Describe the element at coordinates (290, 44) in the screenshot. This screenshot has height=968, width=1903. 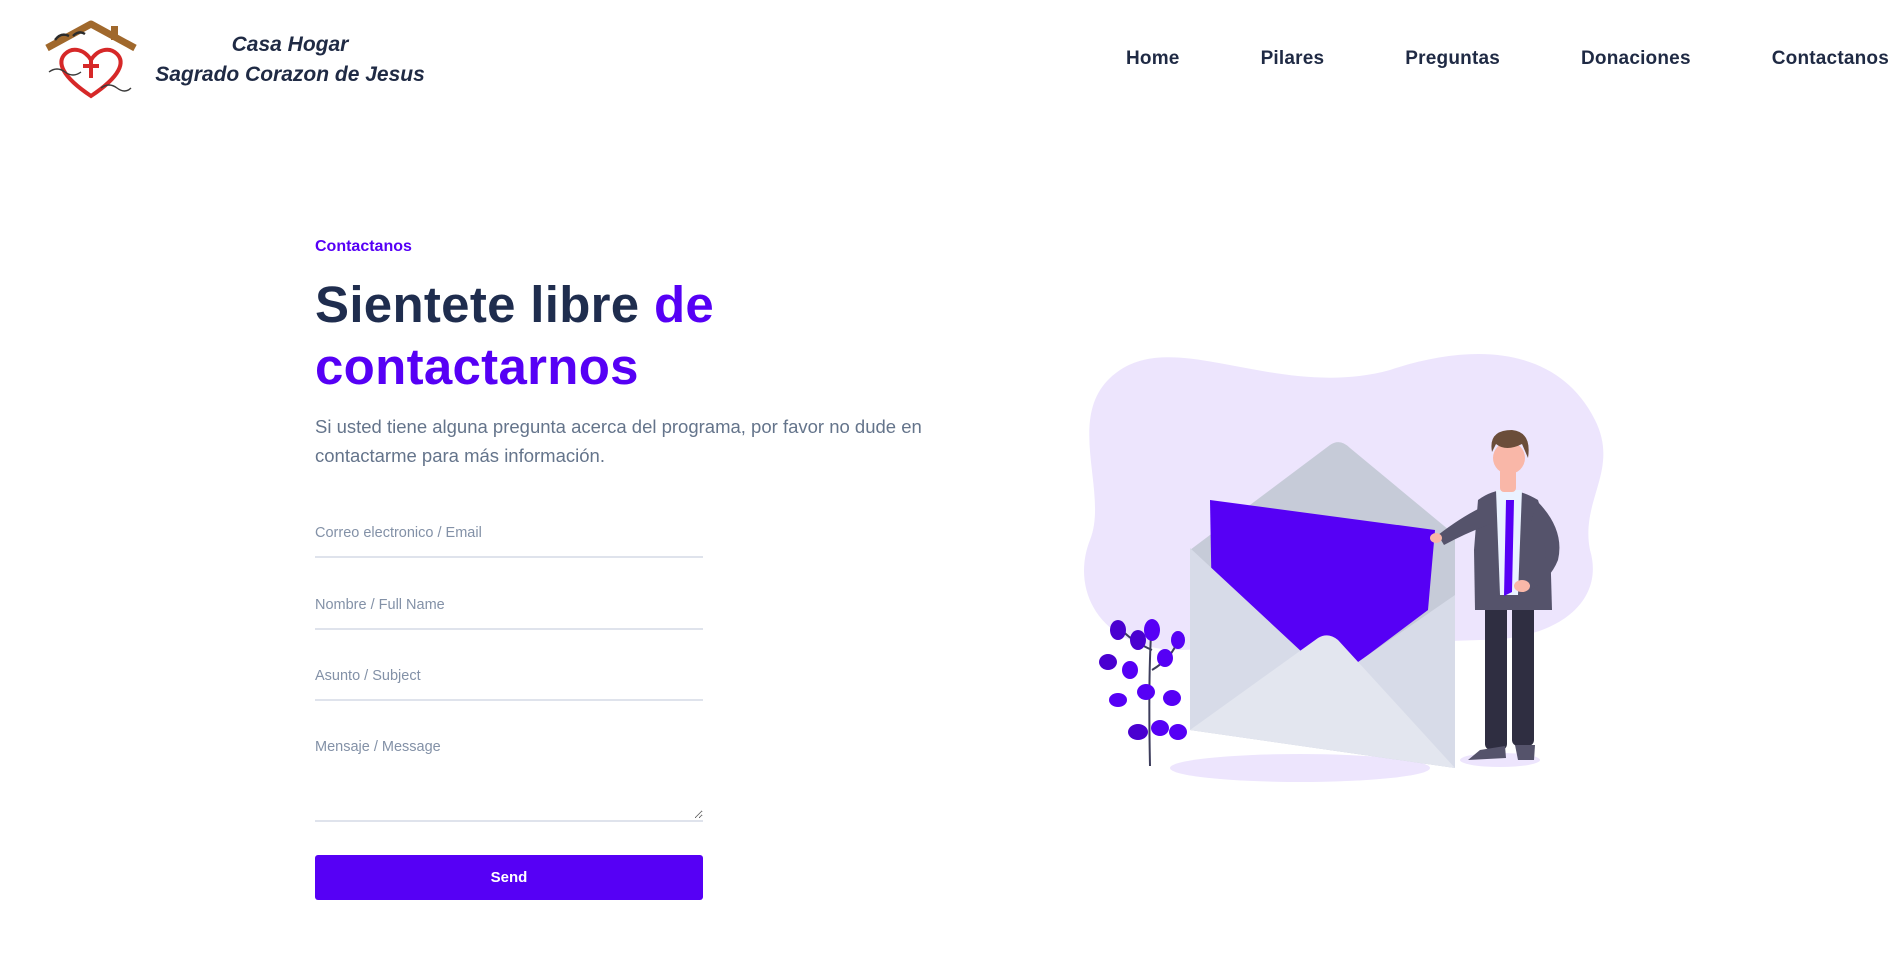
I see `brand-line-1: Casa Hogar` at that location.